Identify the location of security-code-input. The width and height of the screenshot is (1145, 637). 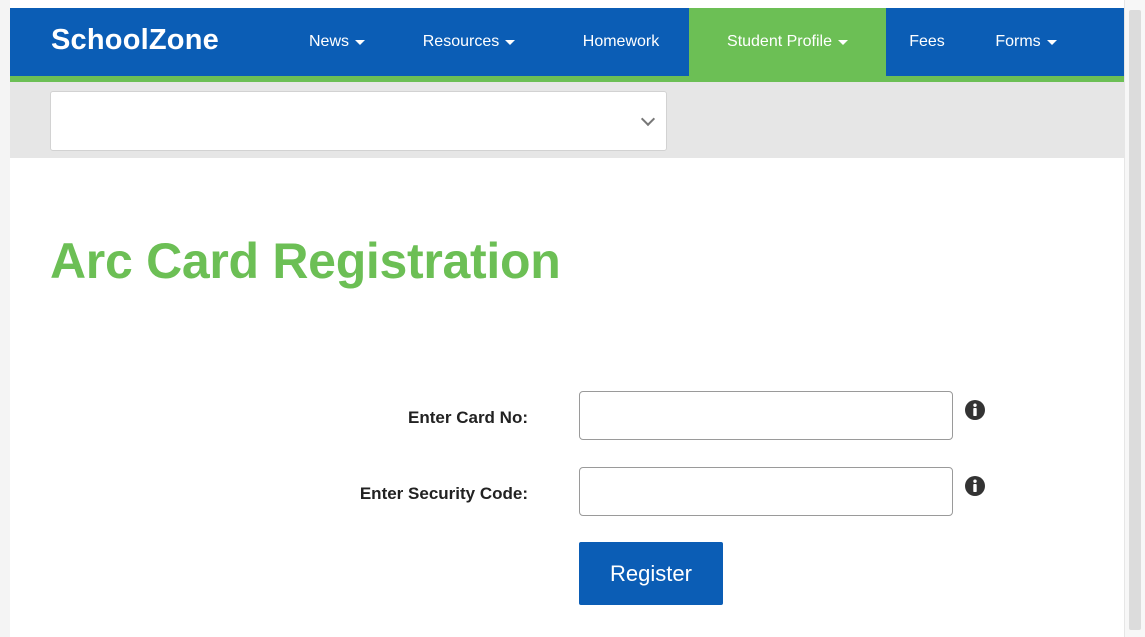
(766, 491).